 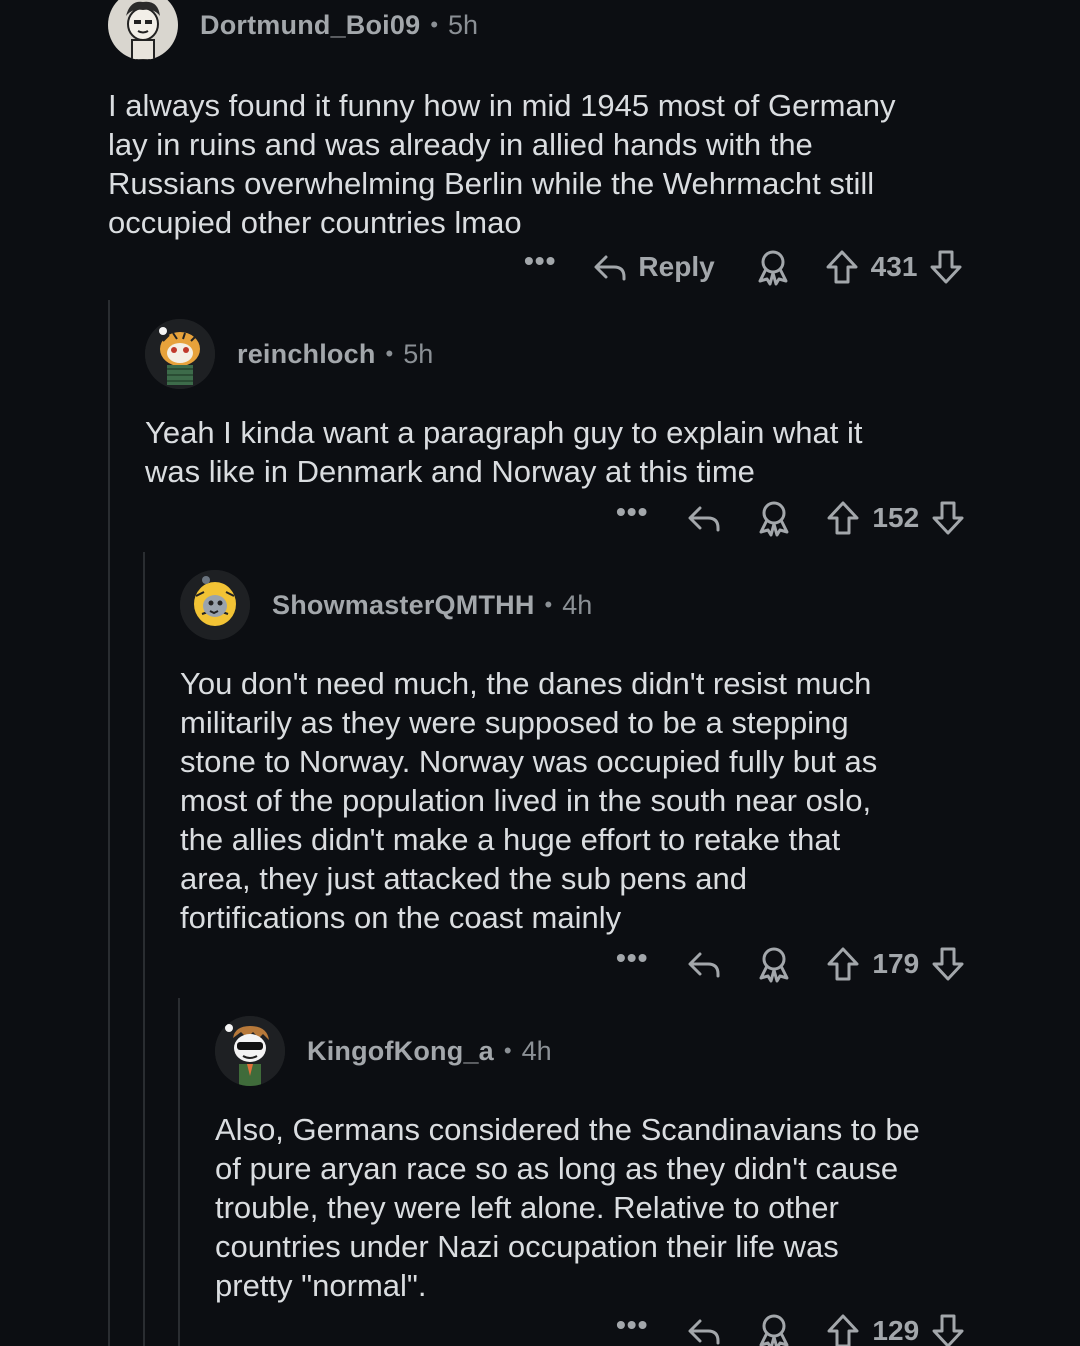 What do you see at coordinates (400, 1051) in the screenshot?
I see `username: KingofKong_a` at bounding box center [400, 1051].